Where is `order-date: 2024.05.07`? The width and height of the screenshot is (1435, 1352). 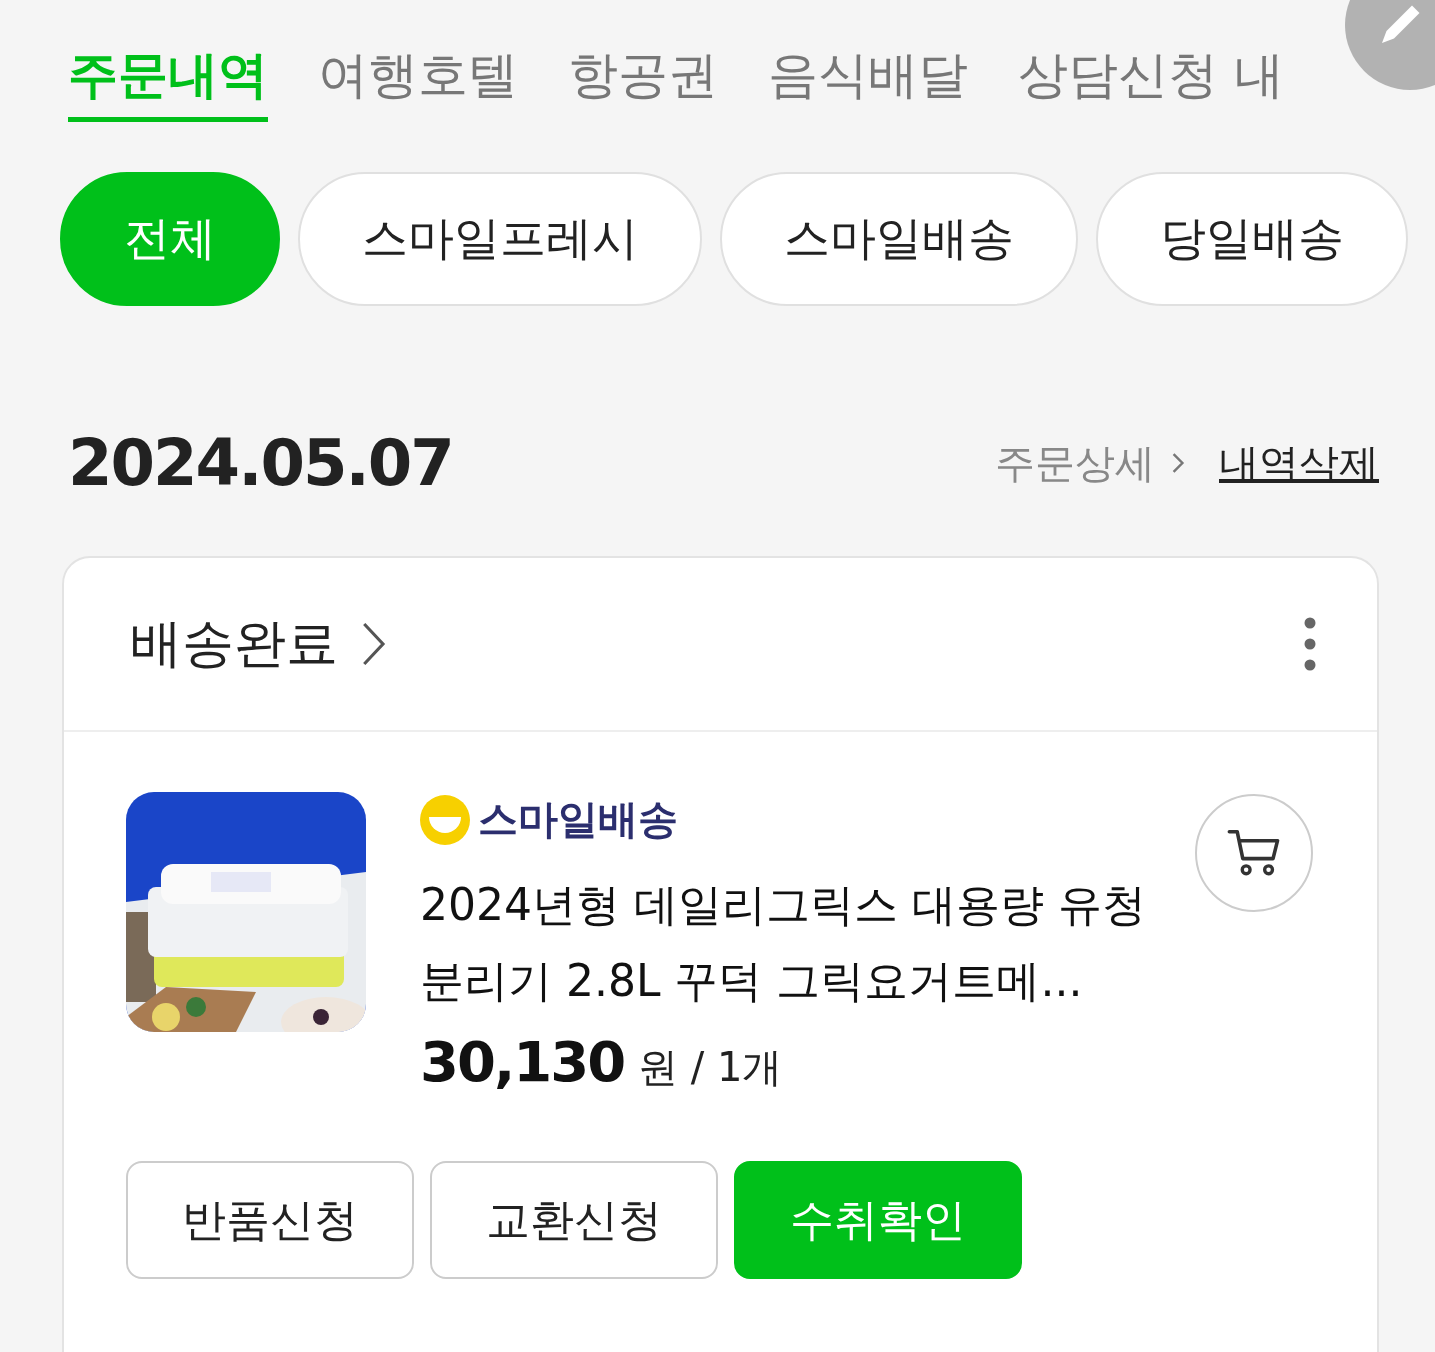 order-date: 2024.05.07 is located at coordinates (260, 463).